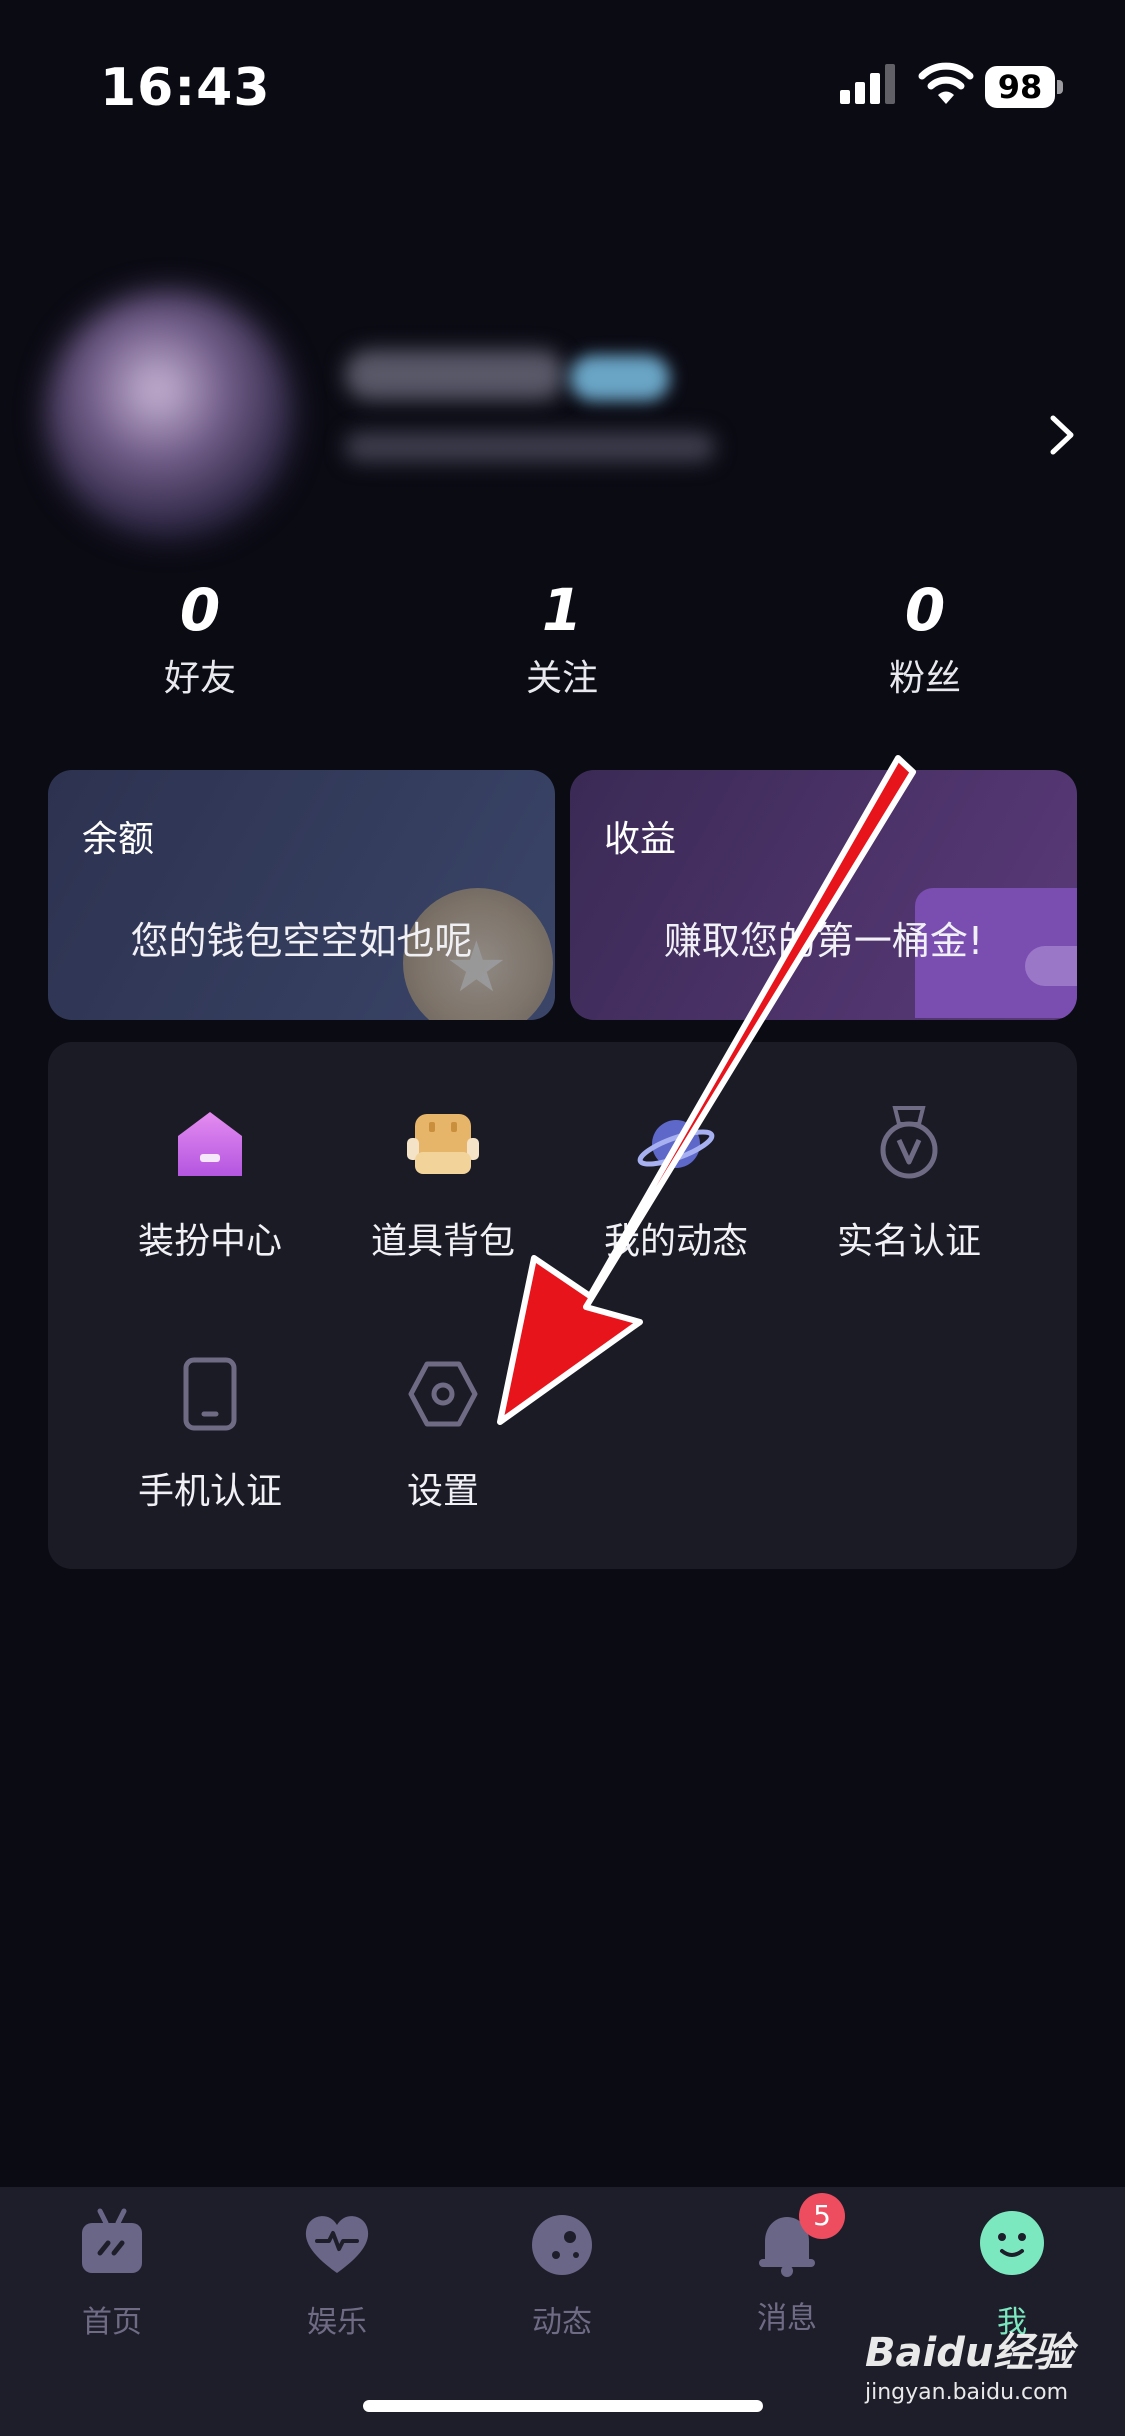 The width and height of the screenshot is (1125, 2436). I want to click on stat-following: 1 关注, so click(562, 638).